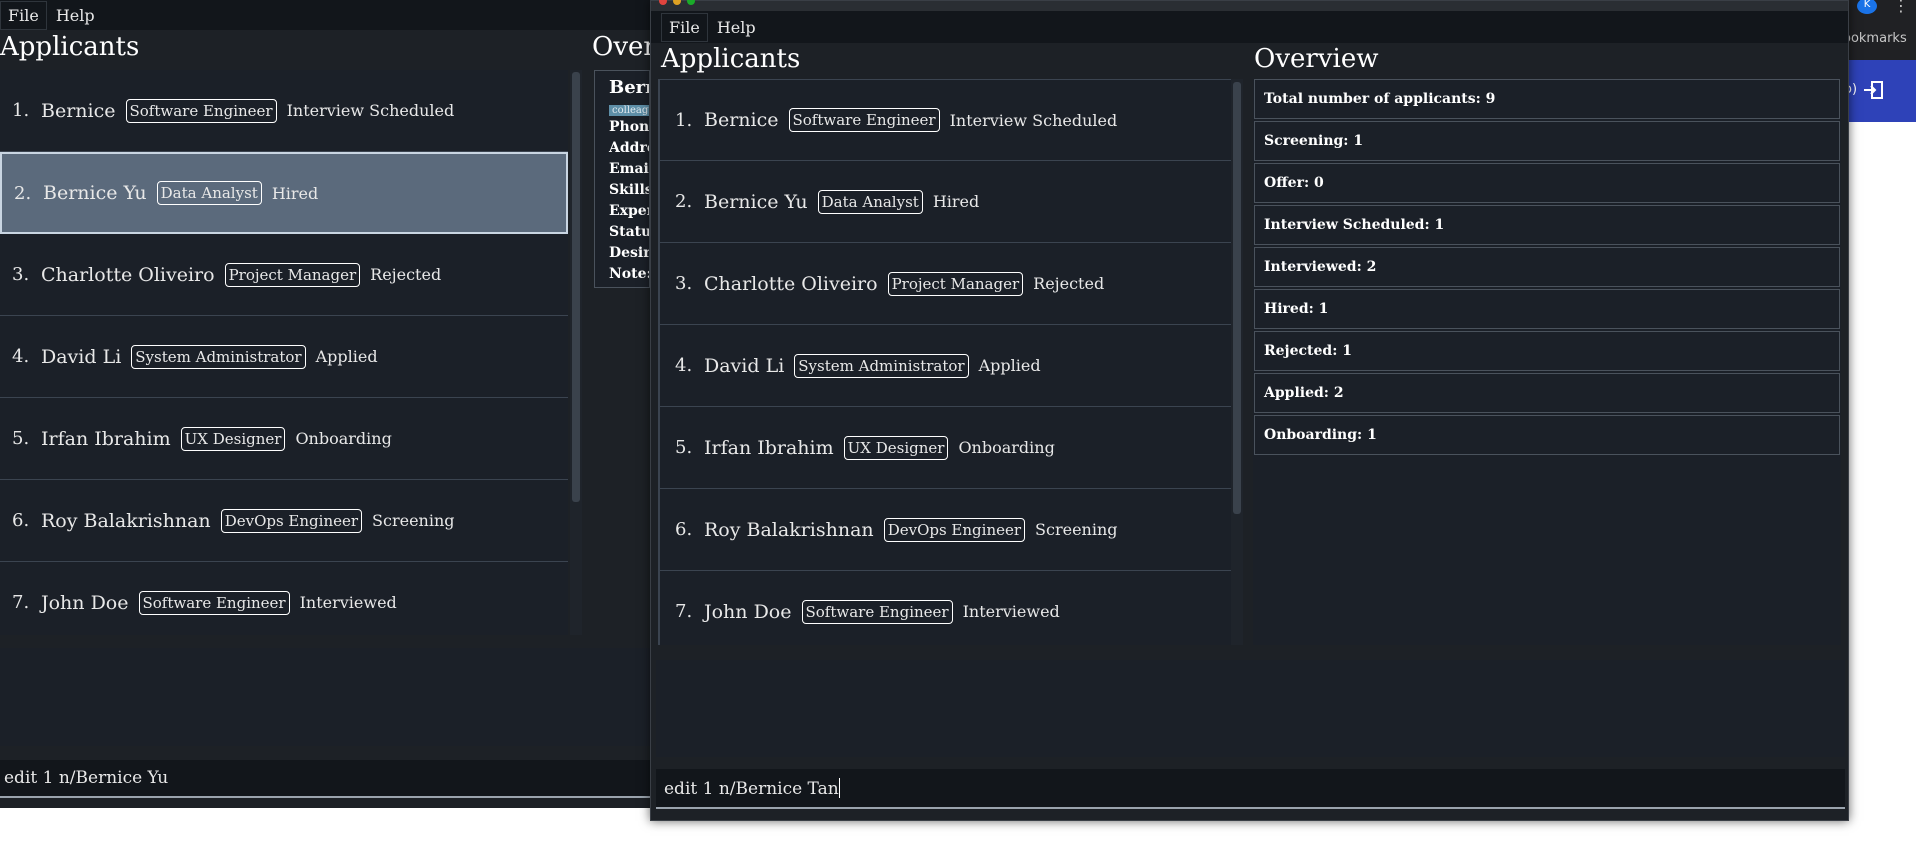  Describe the element at coordinates (1547, 183) in the screenshot. I see `overview-stat: Offer: 0` at that location.